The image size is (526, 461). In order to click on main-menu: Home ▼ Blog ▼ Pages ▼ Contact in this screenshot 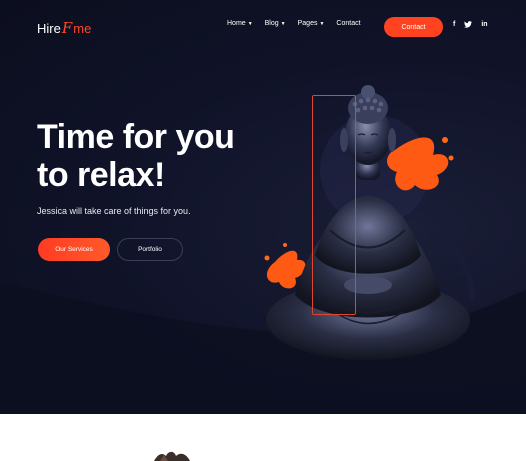, I will do `click(294, 23)`.